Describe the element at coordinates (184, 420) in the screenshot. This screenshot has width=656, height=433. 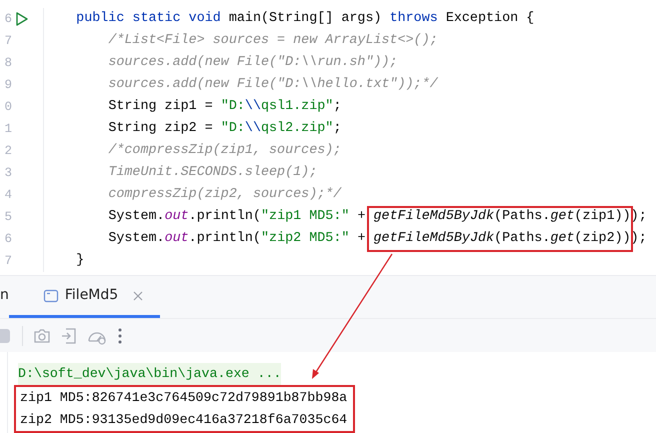
I see `console-output: zip2 MD5:93135ed9d09ec416a37218f6a7035c64` at that location.